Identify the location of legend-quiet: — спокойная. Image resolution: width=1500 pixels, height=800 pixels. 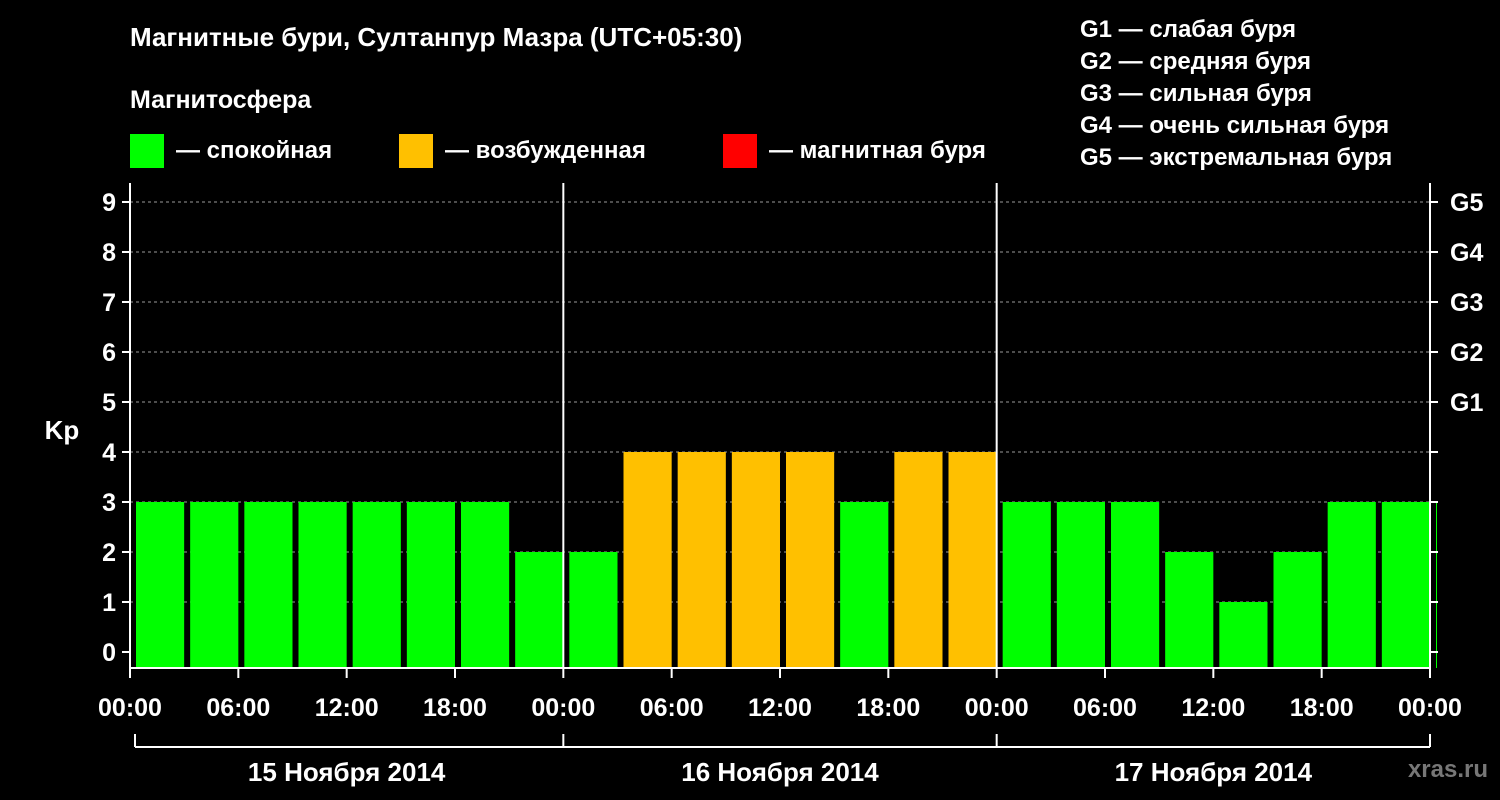
(231, 151).